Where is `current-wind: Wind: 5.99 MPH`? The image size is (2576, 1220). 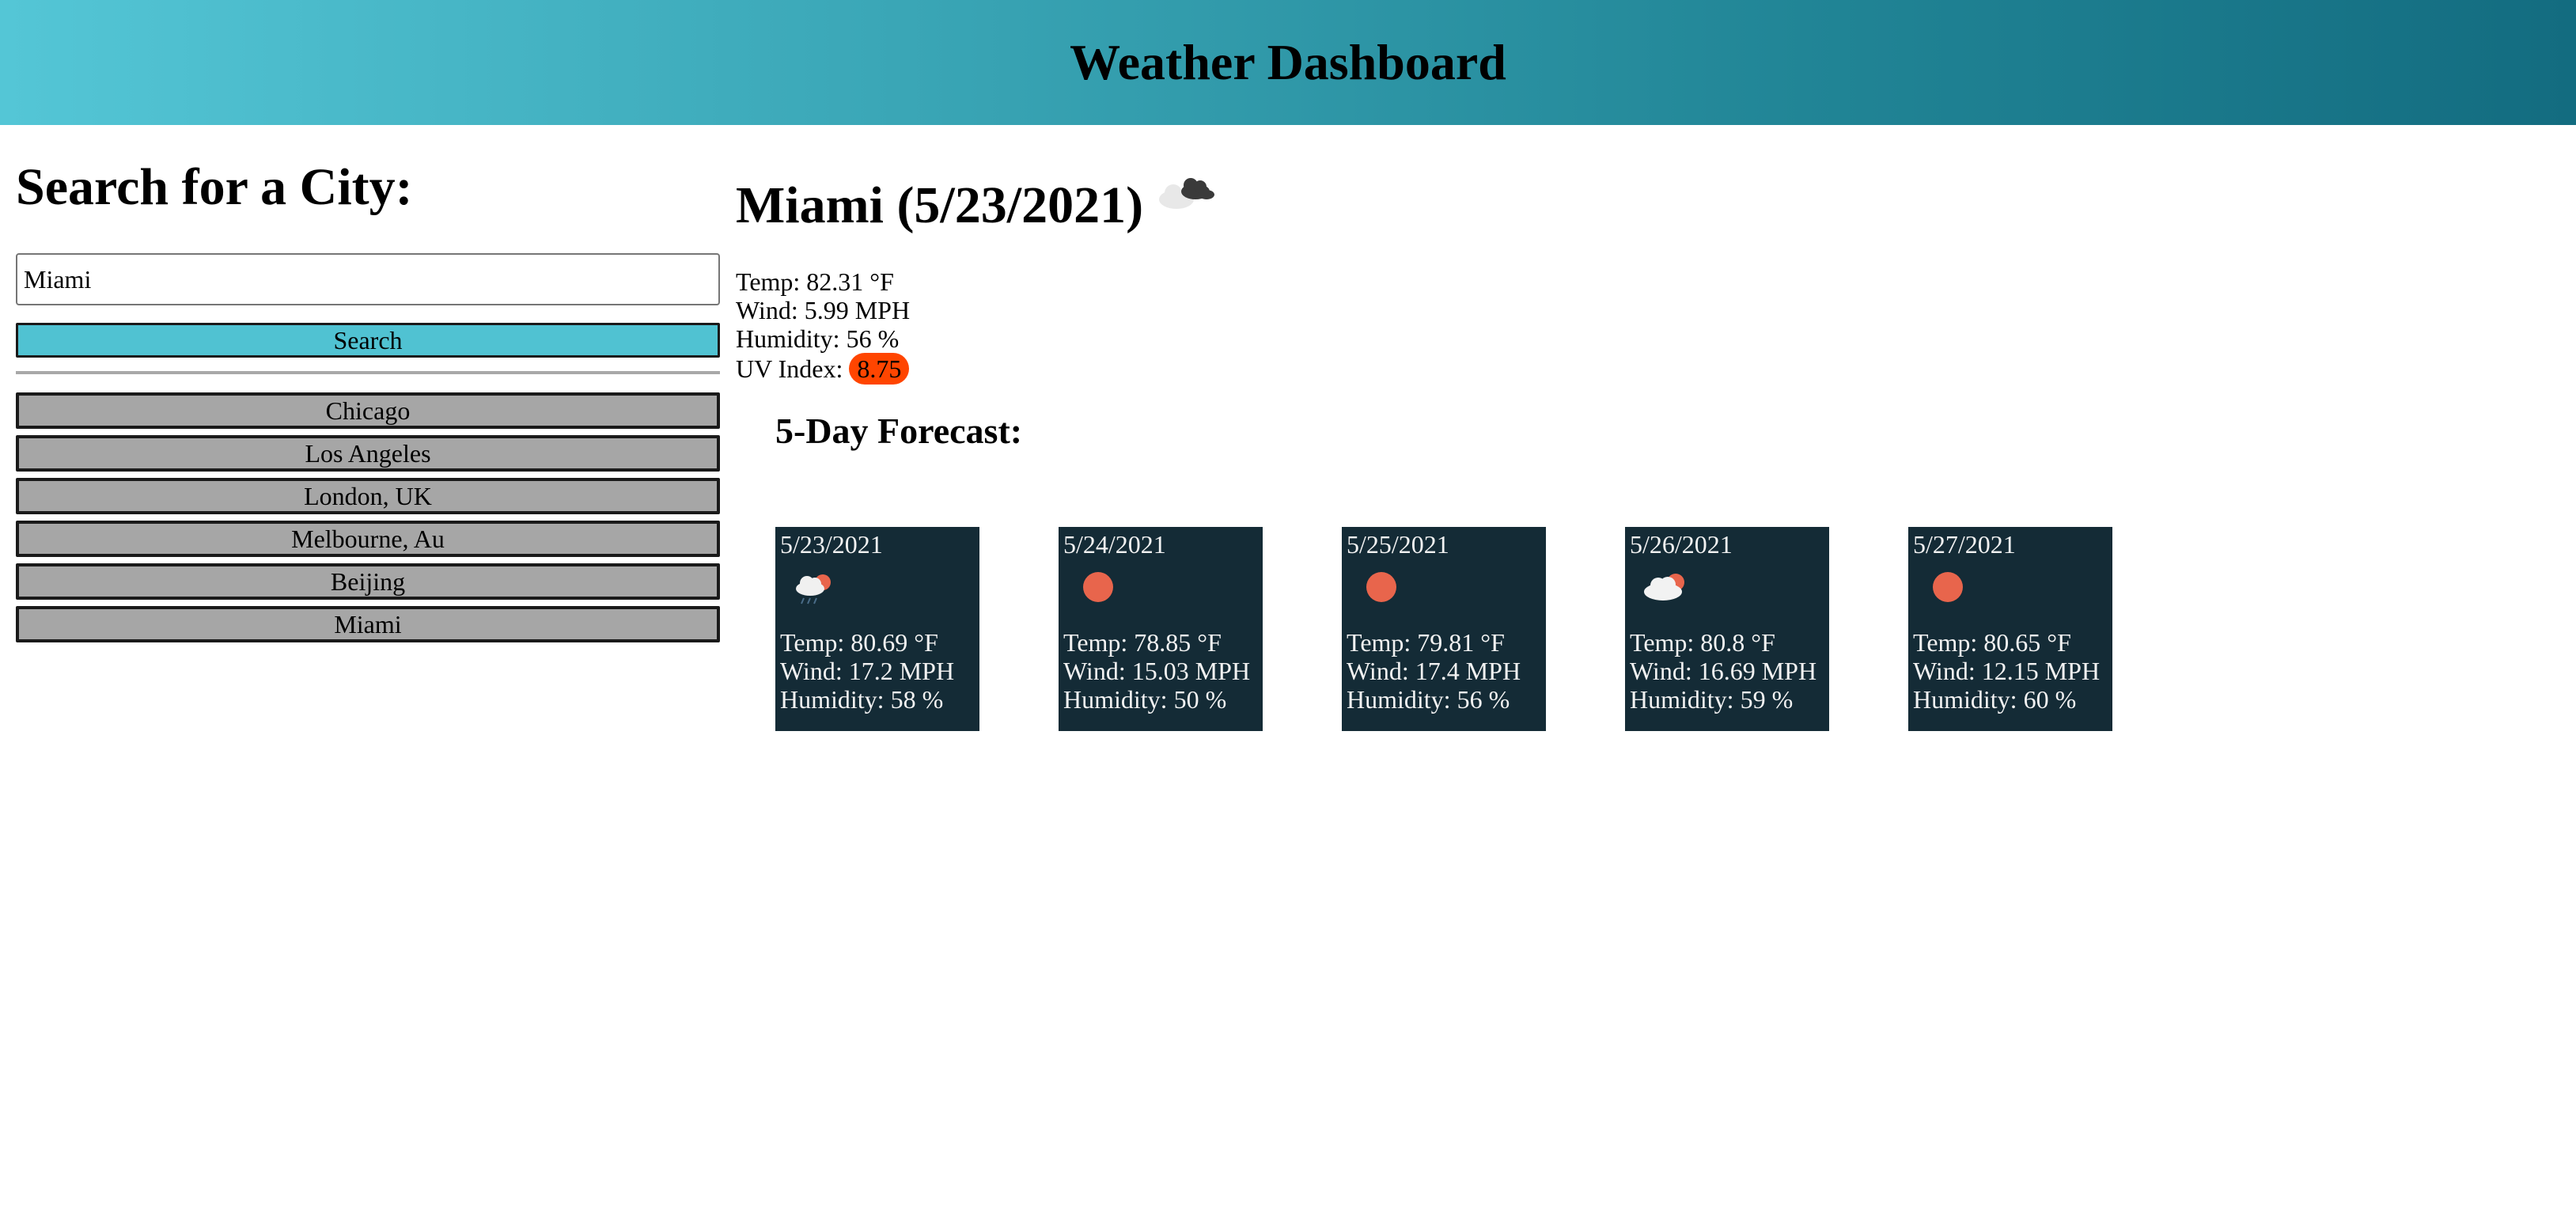 current-wind: Wind: 5.99 MPH is located at coordinates (823, 310).